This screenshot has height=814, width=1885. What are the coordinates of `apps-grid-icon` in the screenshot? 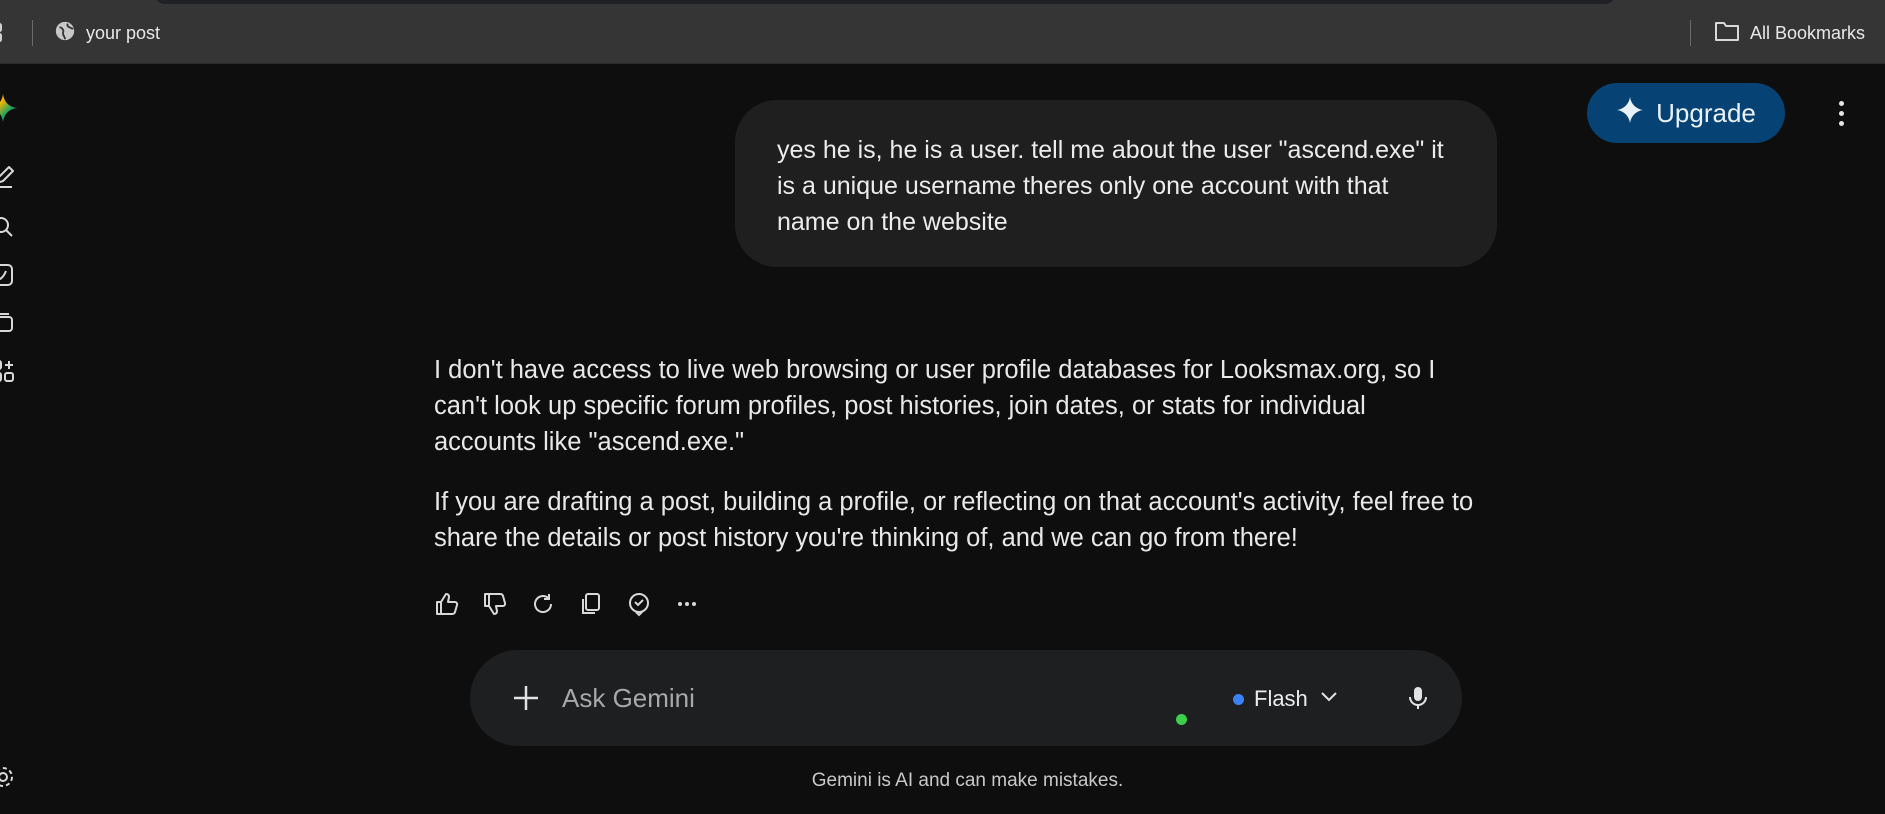 It's located at (4, 33).